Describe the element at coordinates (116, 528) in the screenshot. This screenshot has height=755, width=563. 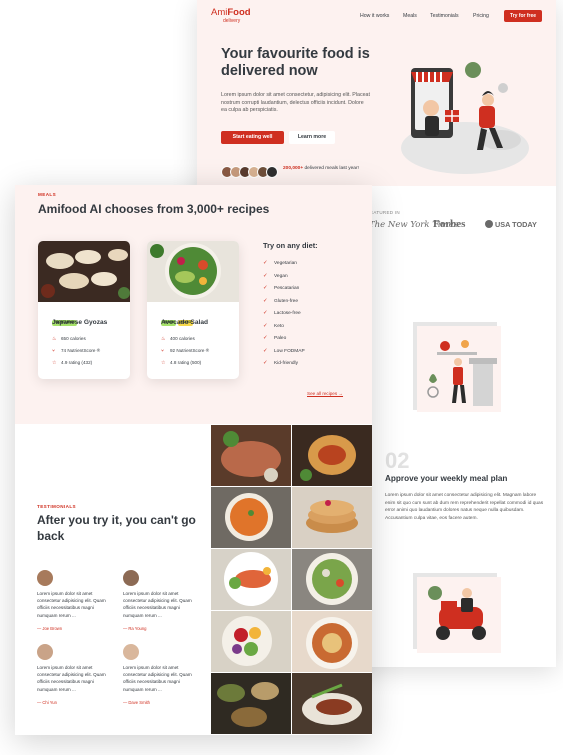
I see `testimonials-title: After you try it, you can't go back` at that location.